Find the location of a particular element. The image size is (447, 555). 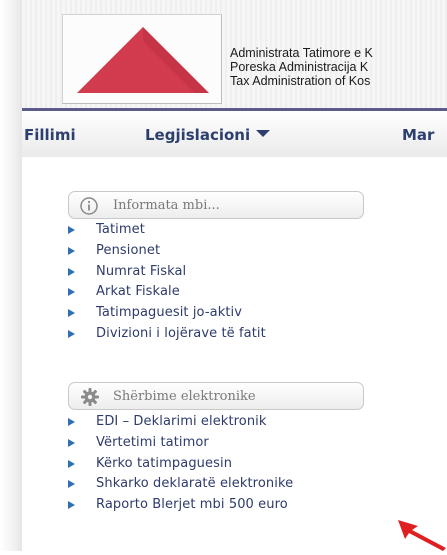

sidebar-item-arkat-fiskale: Arkat Fiskale is located at coordinates (167, 292).